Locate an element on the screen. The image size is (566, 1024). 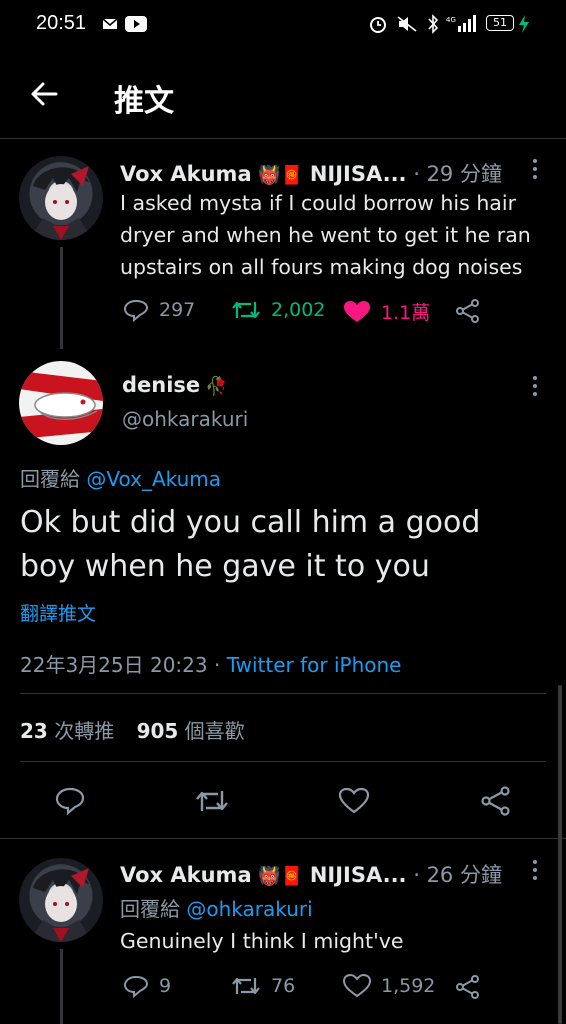
like-label: 個喜歡 is located at coordinates (215, 731).